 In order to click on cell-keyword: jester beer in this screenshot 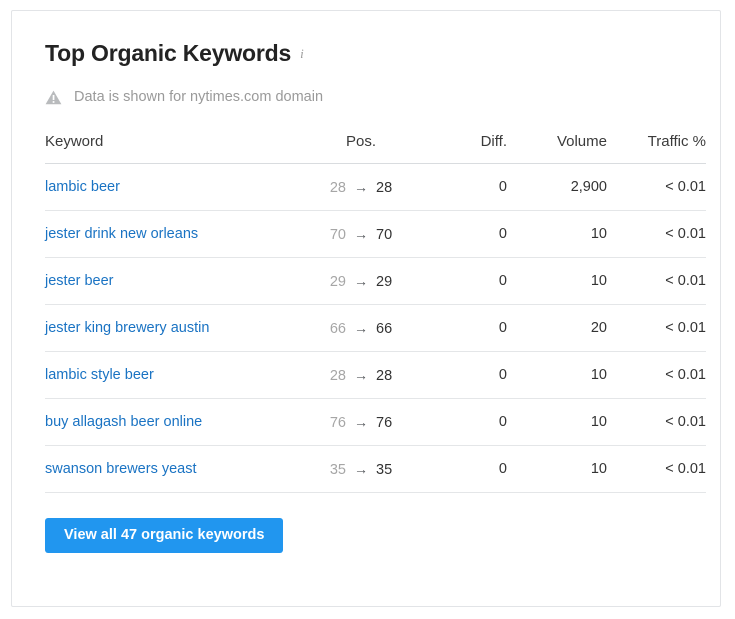, I will do `click(179, 281)`.